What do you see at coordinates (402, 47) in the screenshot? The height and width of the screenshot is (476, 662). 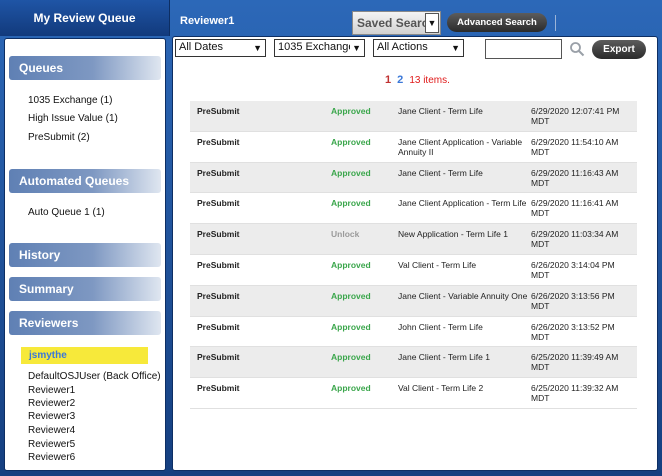 I see `actions-filter-value: All Actions` at bounding box center [402, 47].